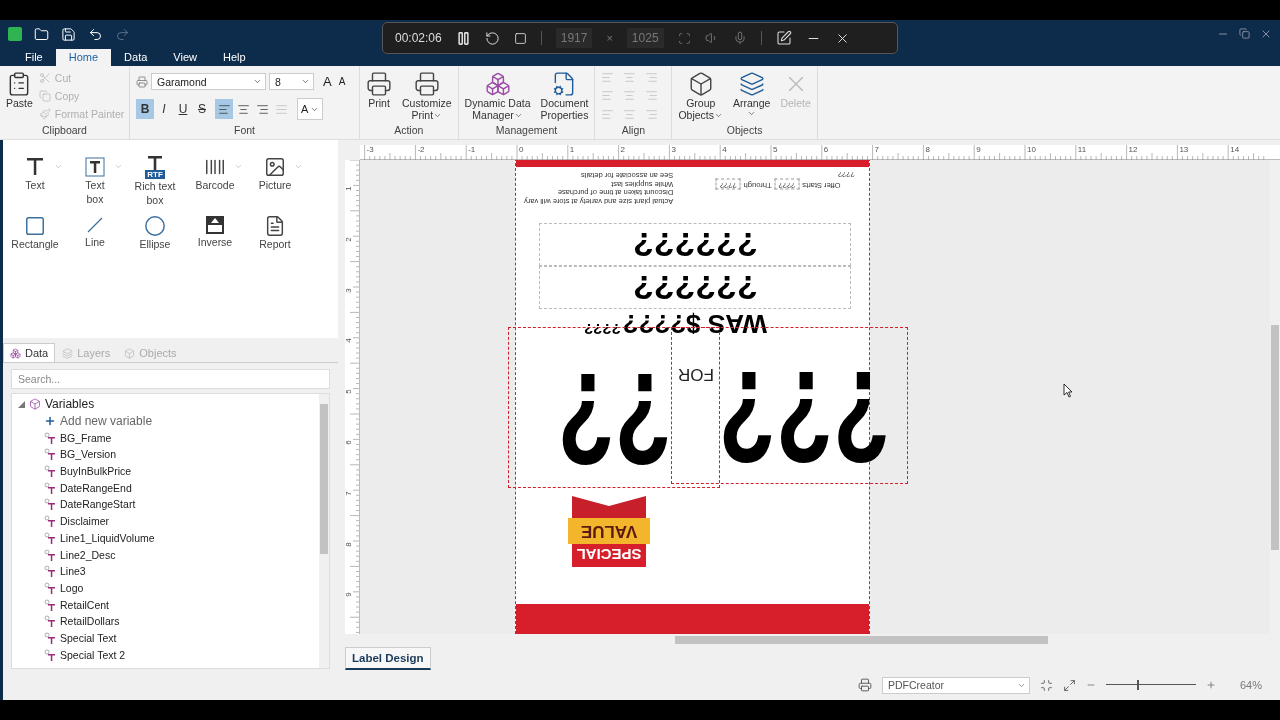 The image size is (1280, 720). I want to click on text-box-icon, so click(95, 167).